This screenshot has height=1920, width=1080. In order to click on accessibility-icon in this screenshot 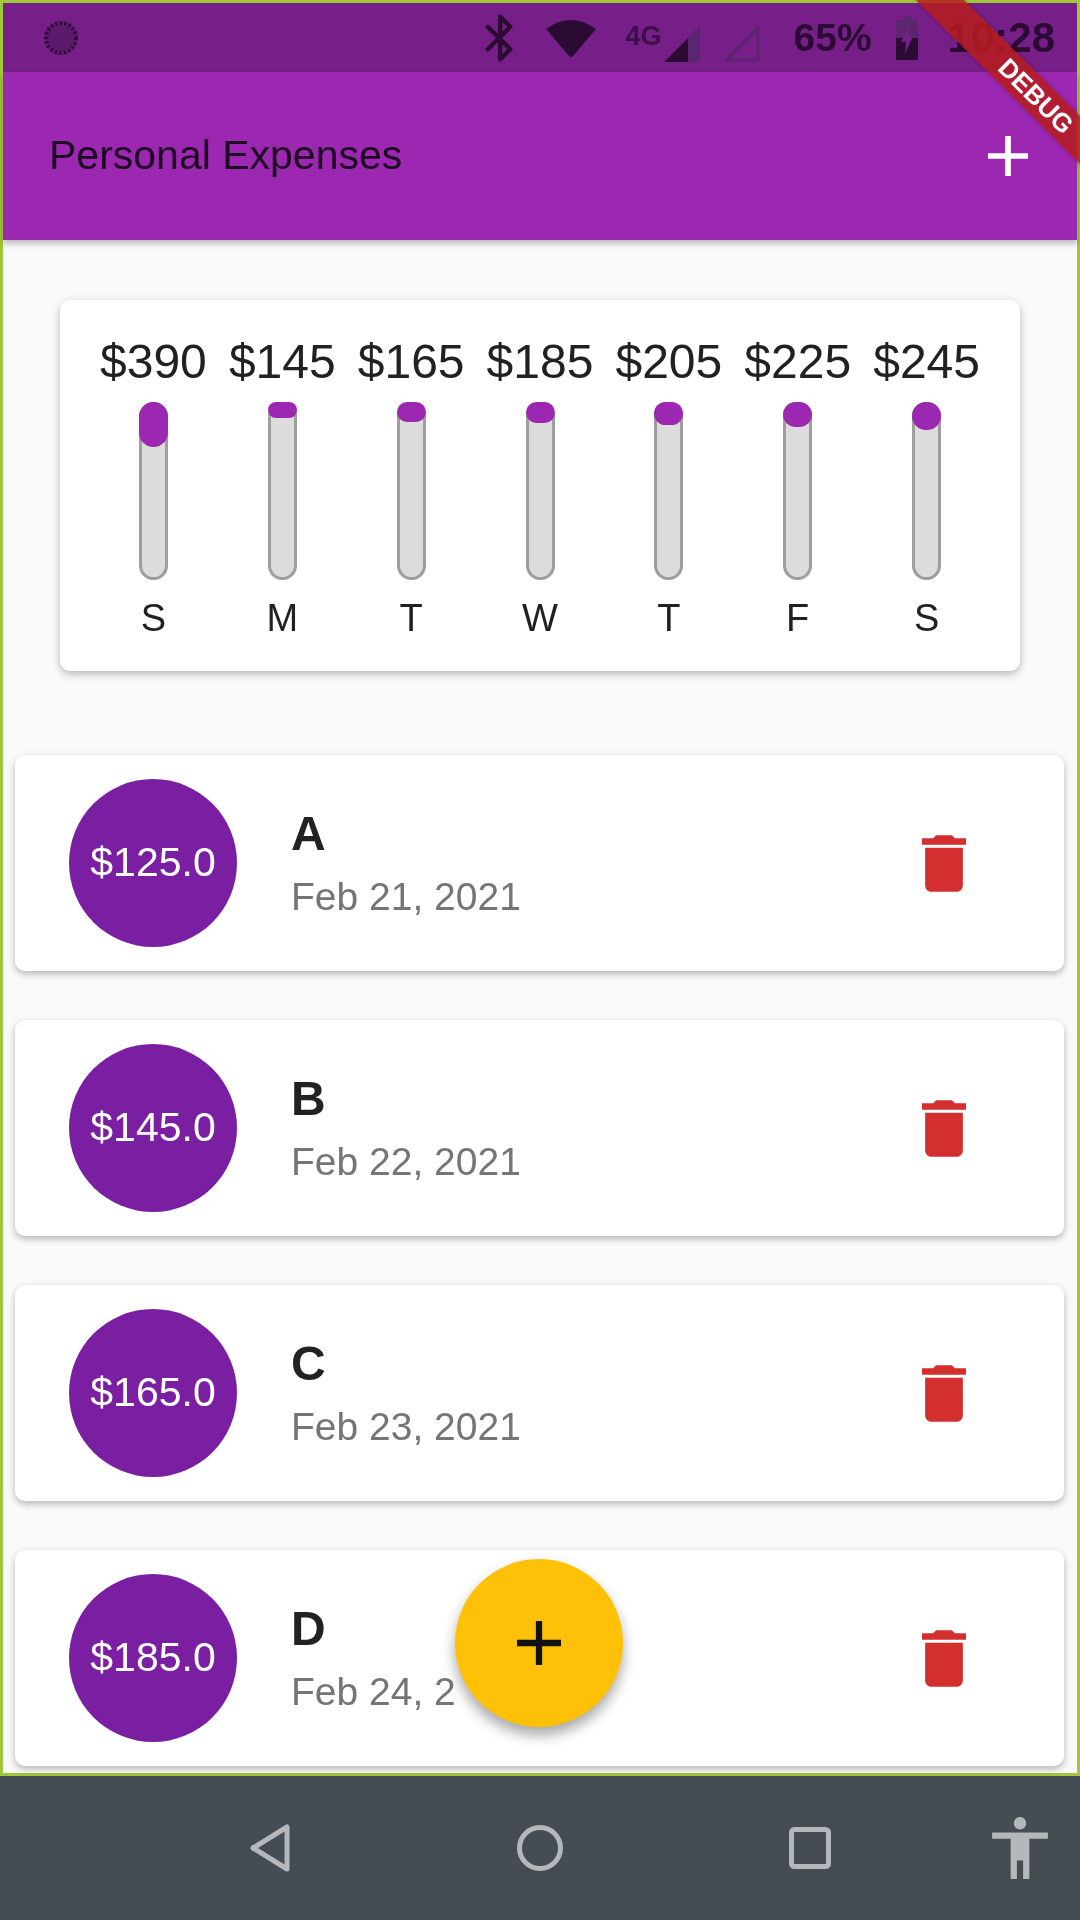, I will do `click(1020, 1848)`.